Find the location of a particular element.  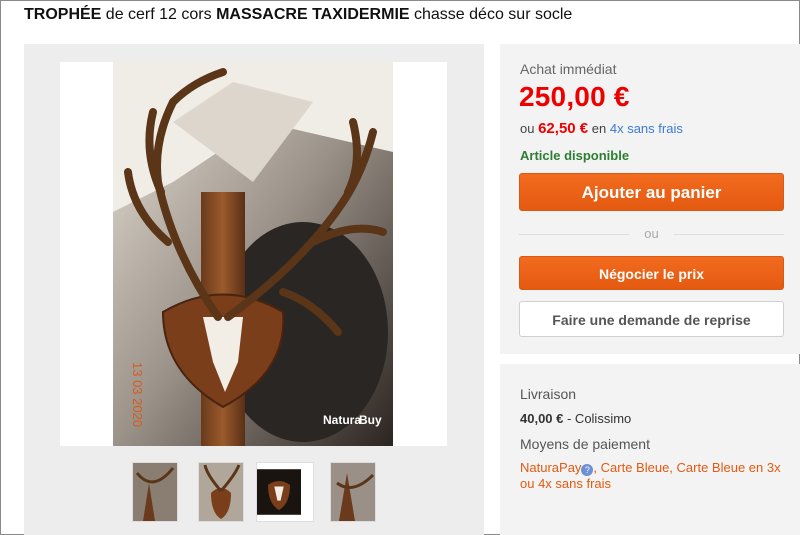

payment-naturapay: NaturaPay is located at coordinates (550, 467).